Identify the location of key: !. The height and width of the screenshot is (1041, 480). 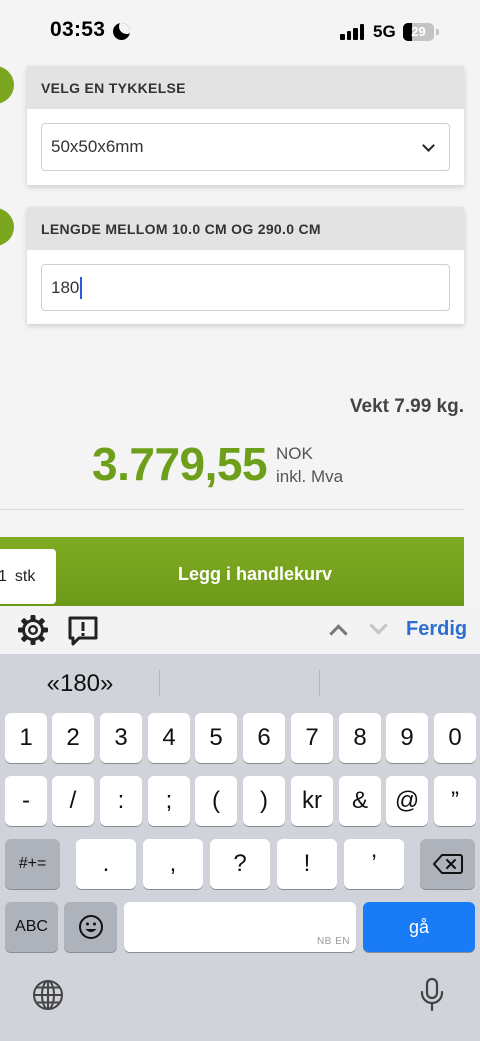
(307, 864).